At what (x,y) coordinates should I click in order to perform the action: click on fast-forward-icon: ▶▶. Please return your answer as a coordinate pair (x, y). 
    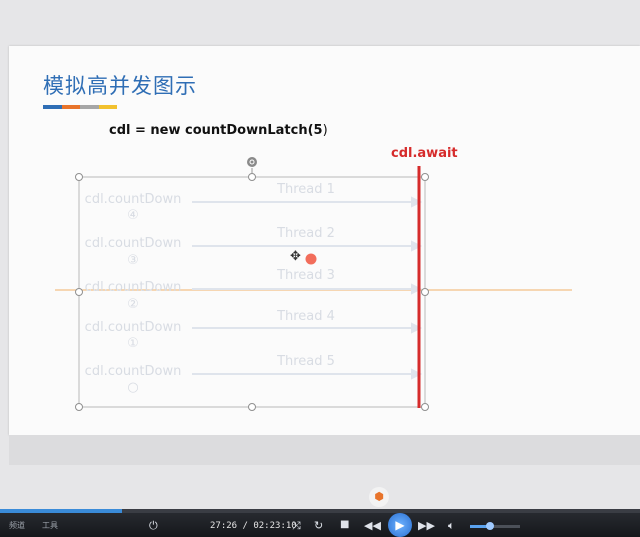
    Looking at the image, I should click on (426, 525).